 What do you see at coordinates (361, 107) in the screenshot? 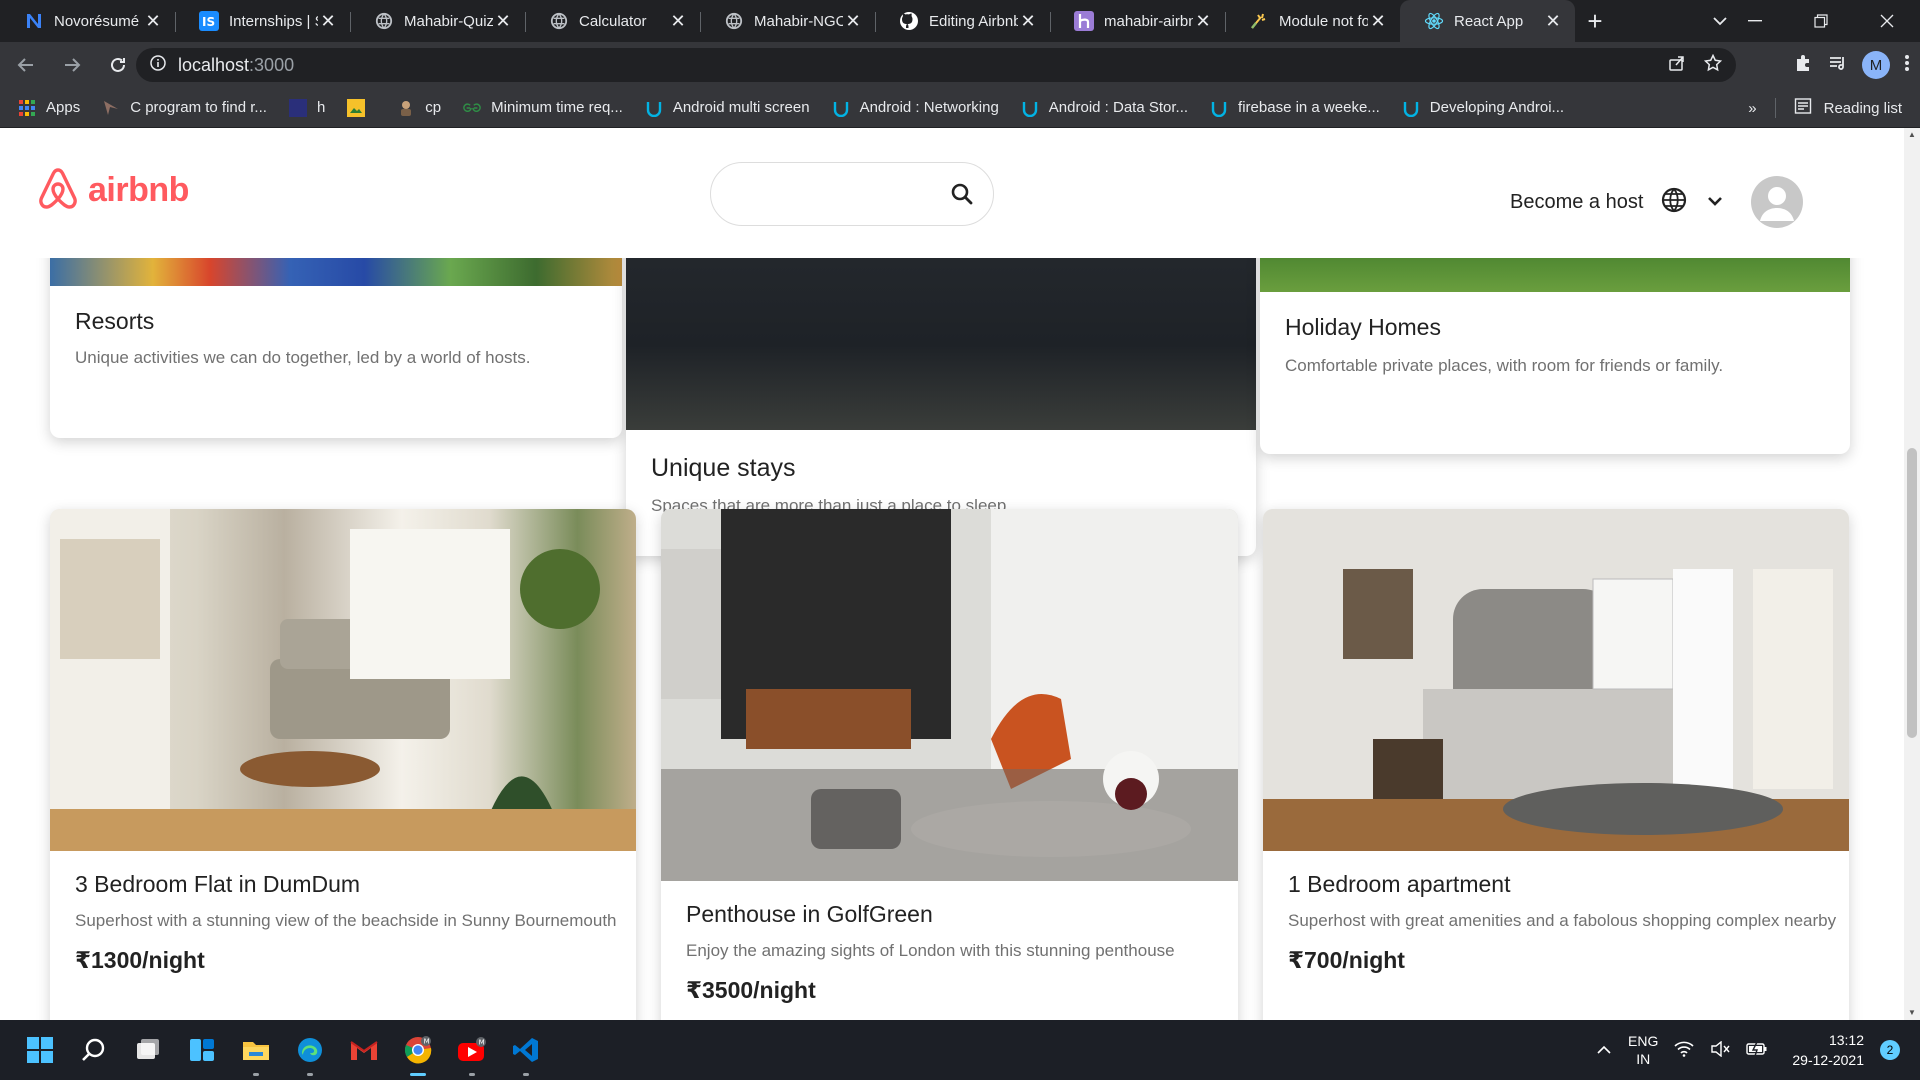
I see `bookmark-image` at bounding box center [361, 107].